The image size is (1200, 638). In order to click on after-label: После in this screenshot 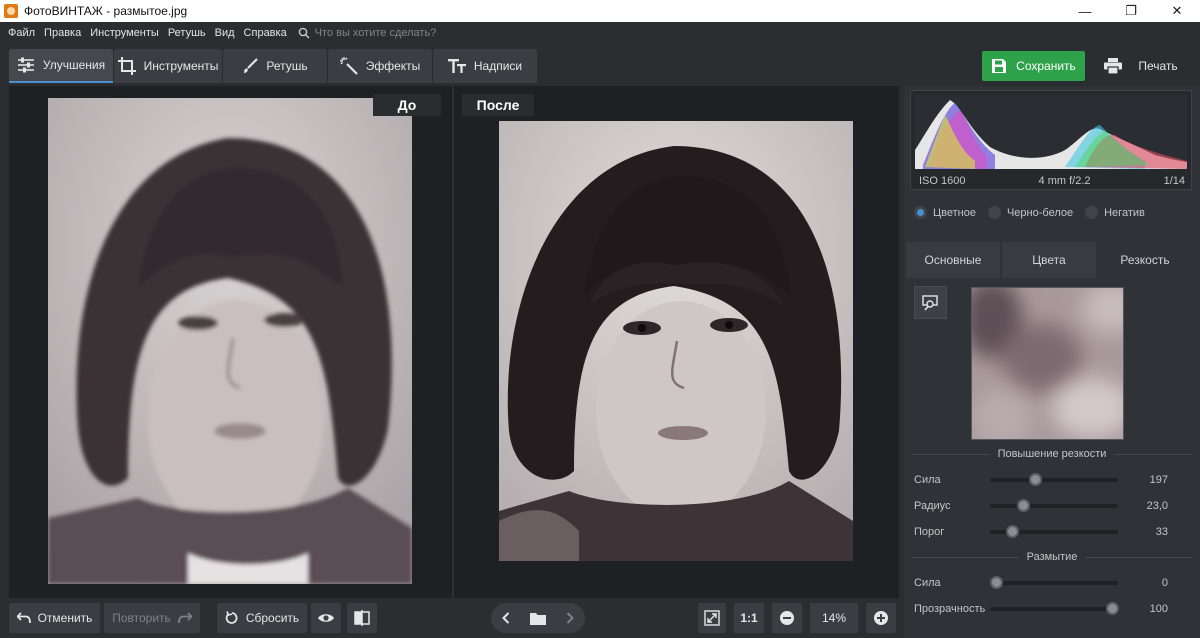, I will do `click(498, 105)`.